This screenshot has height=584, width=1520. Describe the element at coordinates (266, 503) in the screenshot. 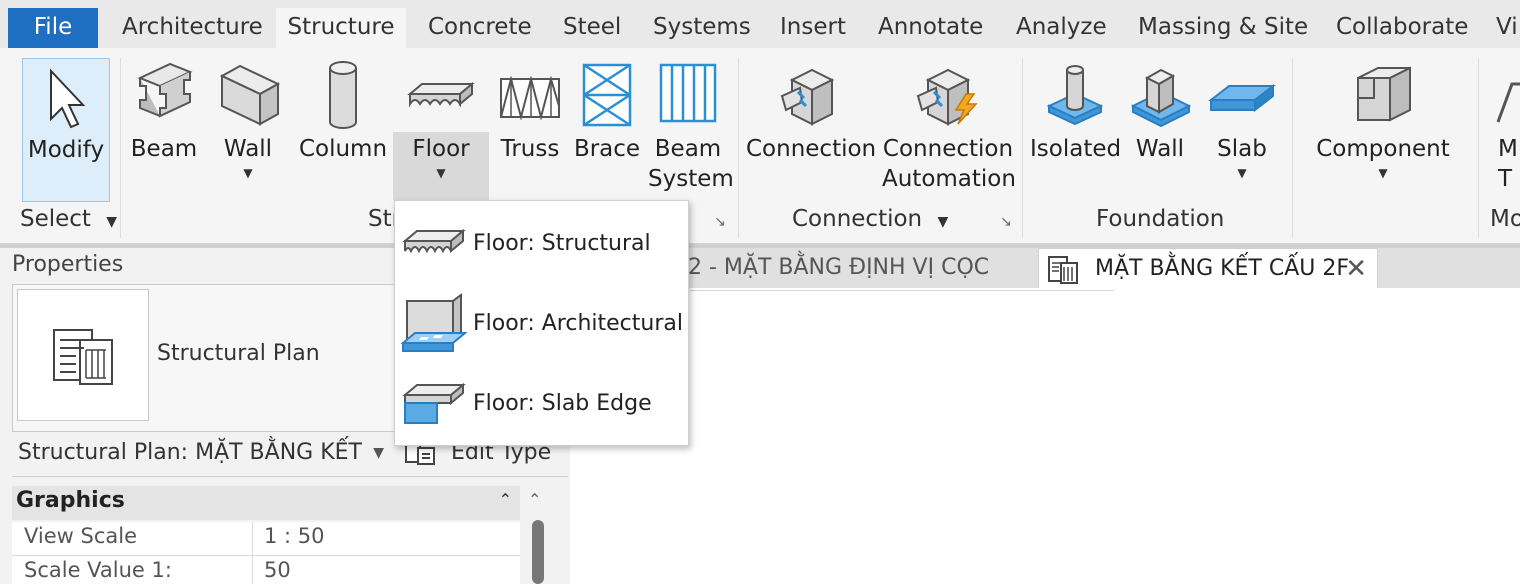

I see `graphics-section-header: Graphics ⌃` at that location.